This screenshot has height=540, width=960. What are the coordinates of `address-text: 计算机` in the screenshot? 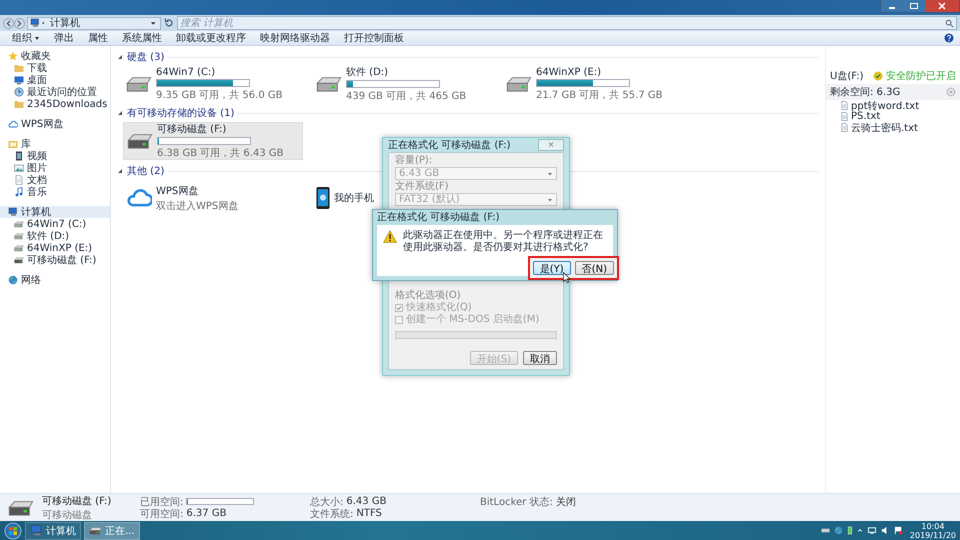 It's located at (65, 23).